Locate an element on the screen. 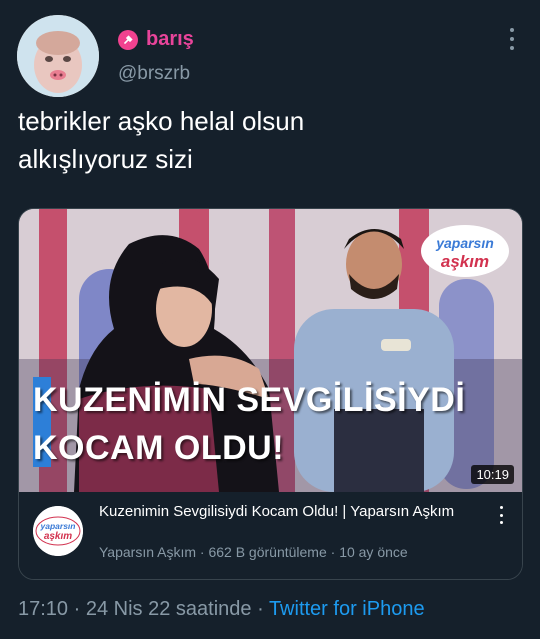  avatar is located at coordinates (58, 56).